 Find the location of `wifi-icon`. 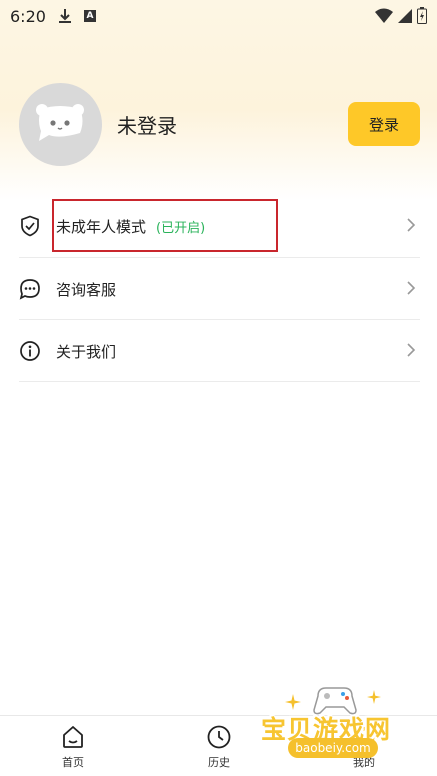

wifi-icon is located at coordinates (384, 15).